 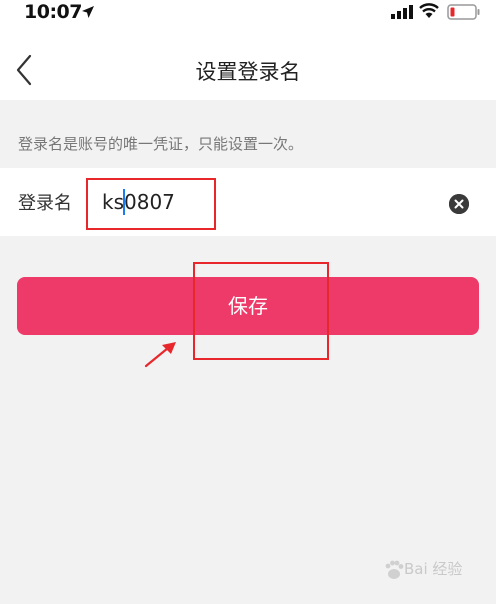 I want to click on battery-low-icon, so click(x=463, y=12).